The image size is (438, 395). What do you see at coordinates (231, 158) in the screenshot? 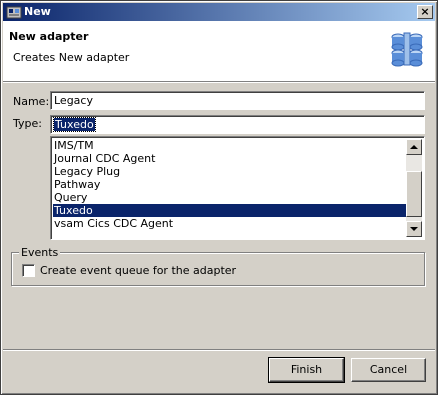
I see `list-item: Journal CDC Agent` at bounding box center [231, 158].